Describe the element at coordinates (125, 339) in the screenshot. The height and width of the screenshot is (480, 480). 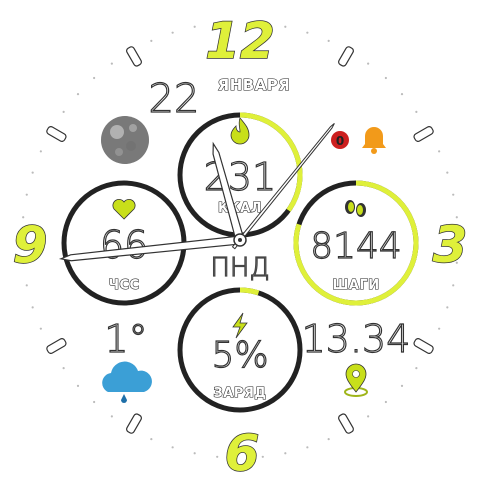
I see `weather-temperature: 1°` at that location.